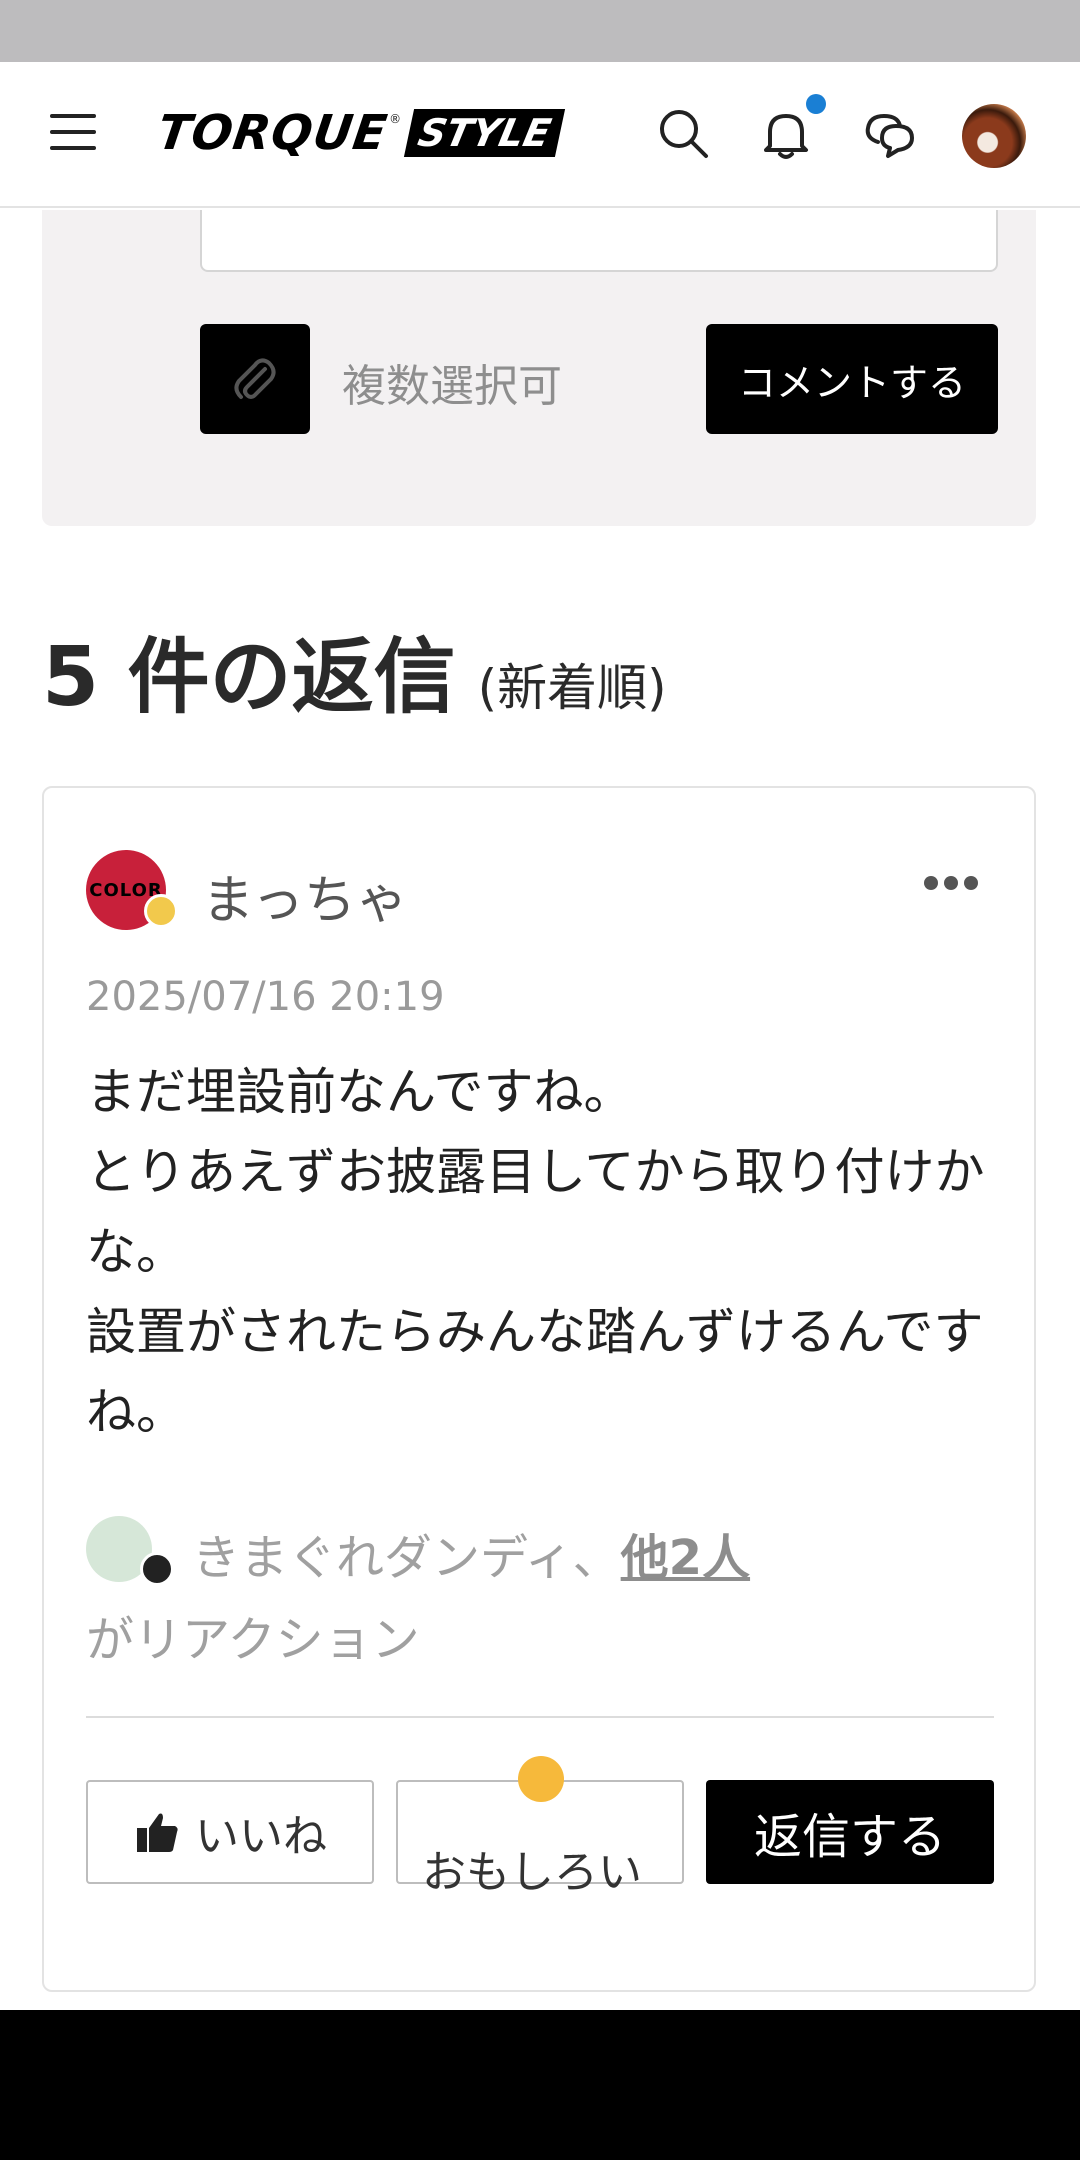 This screenshot has height=2160, width=1080. Describe the element at coordinates (540, 1827) in the screenshot. I see `funny-button: おもしろい` at that location.